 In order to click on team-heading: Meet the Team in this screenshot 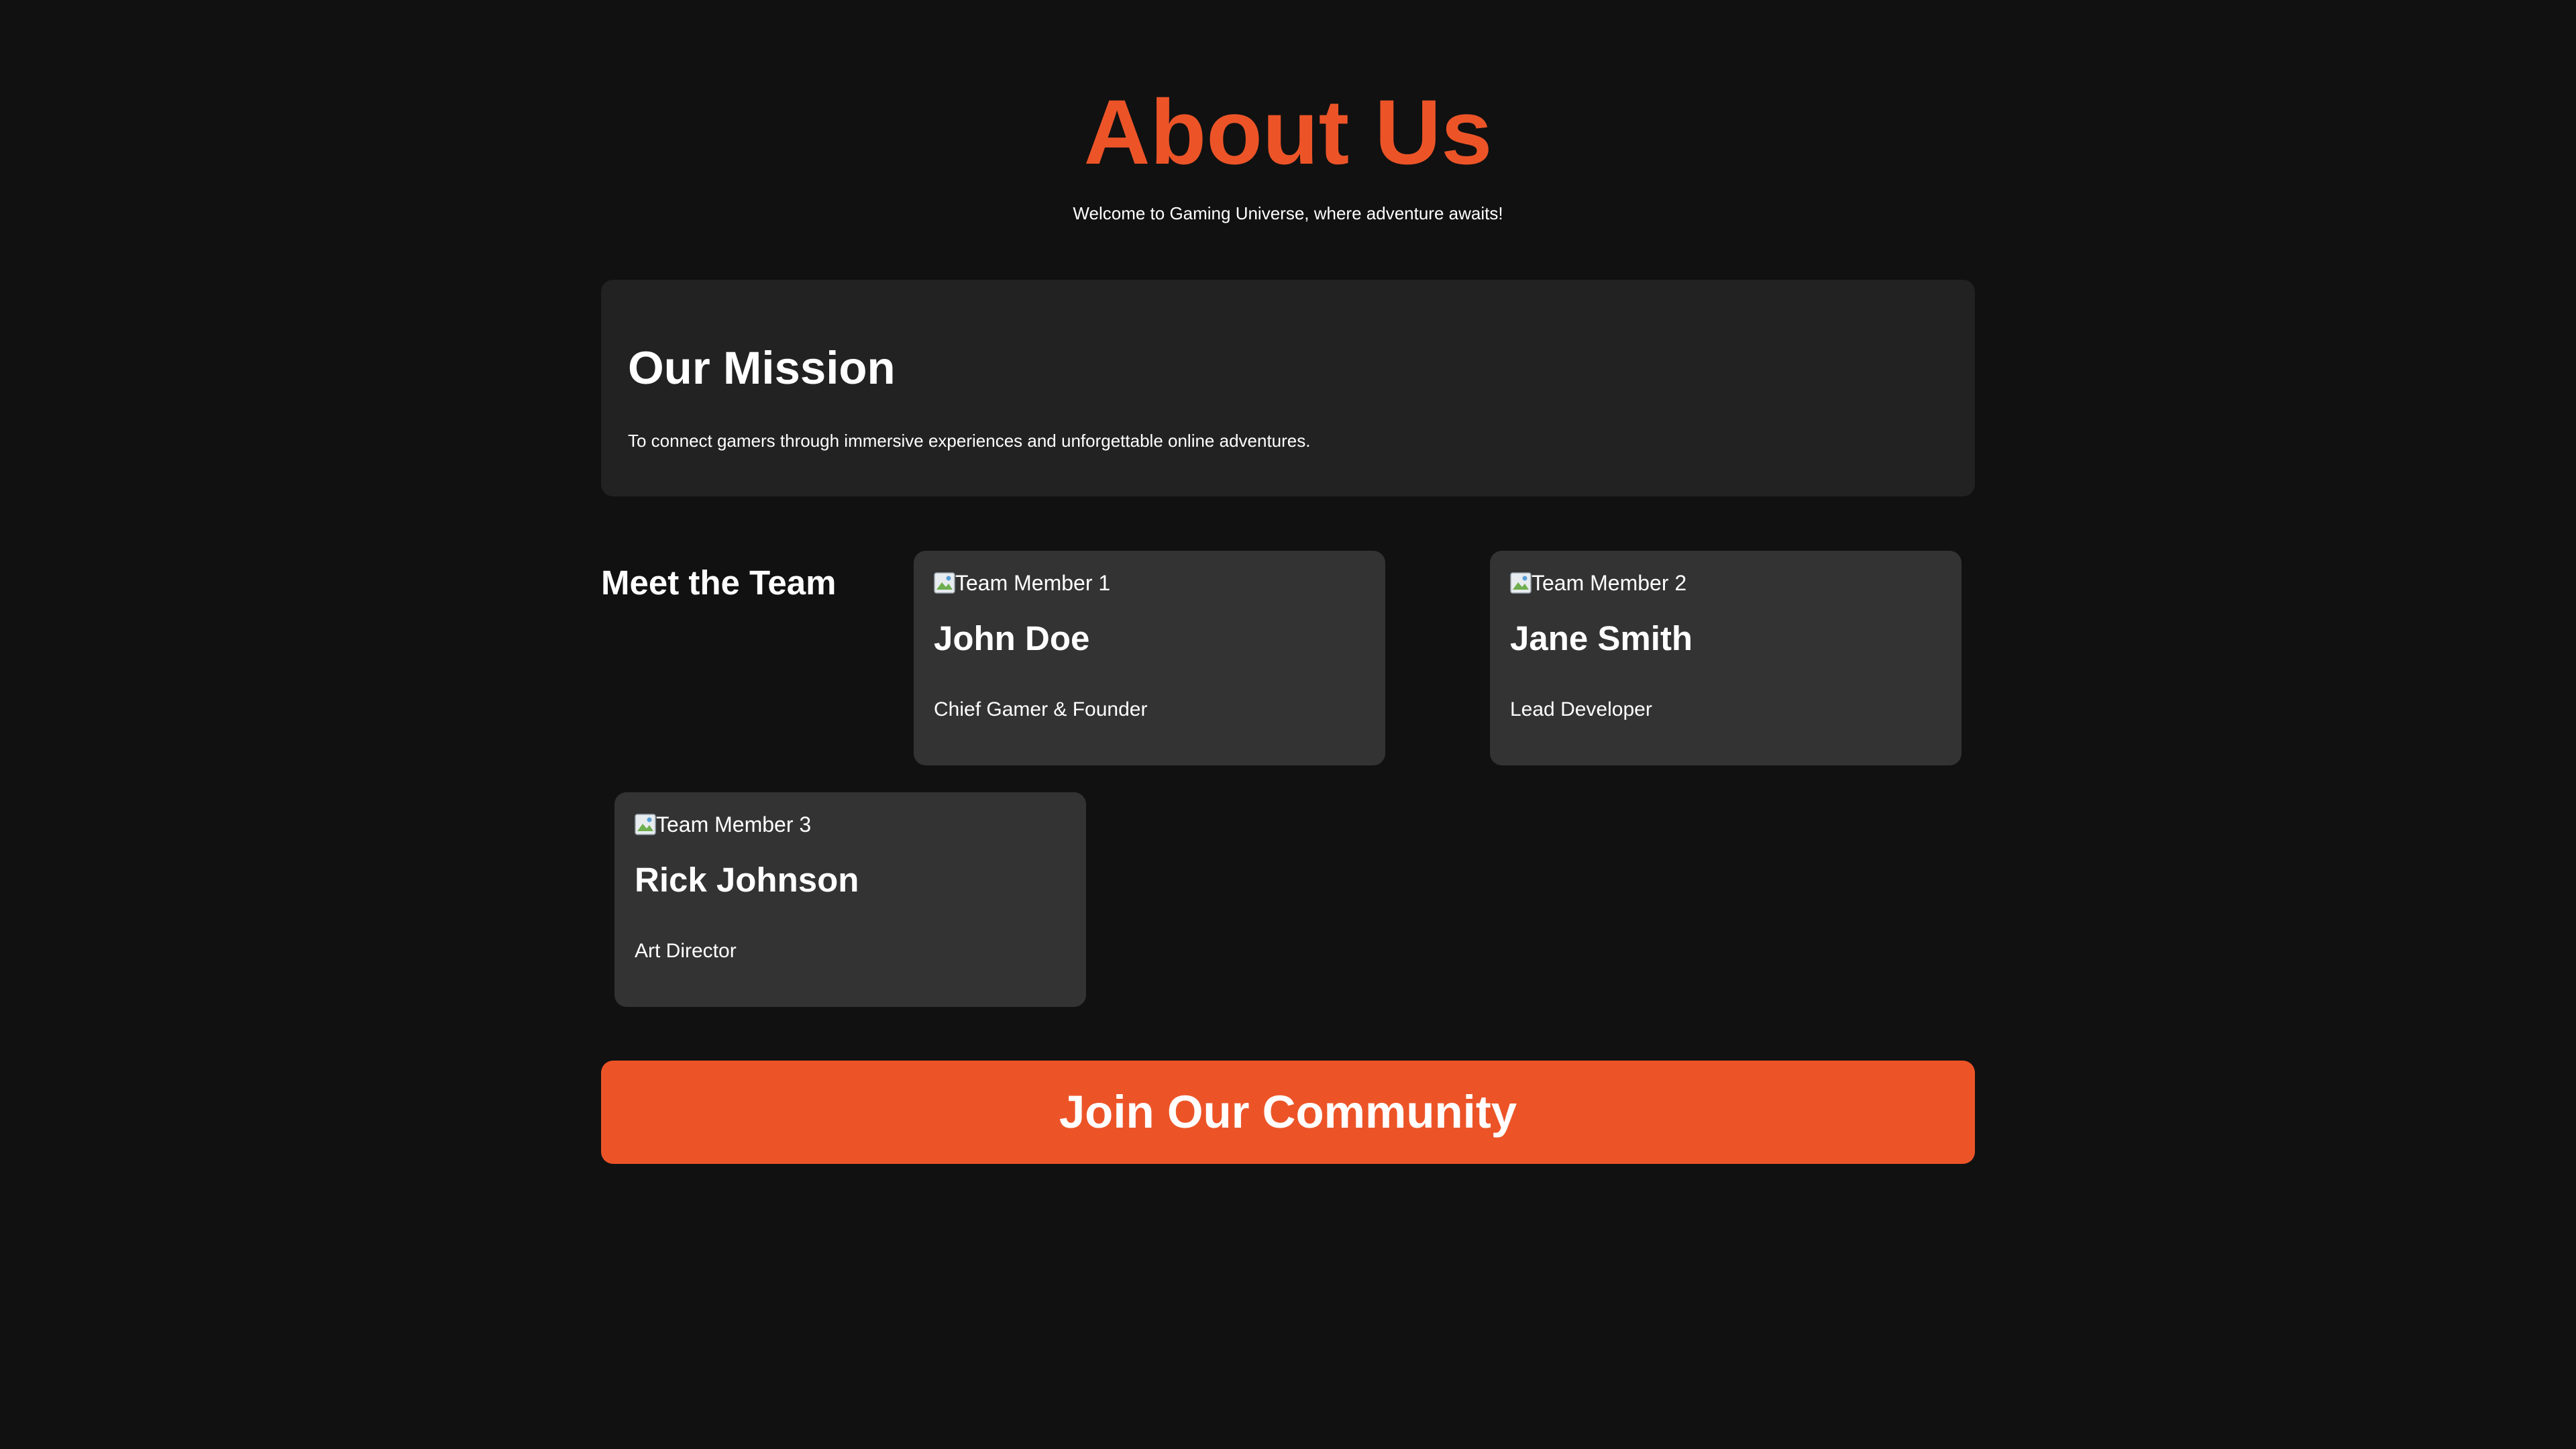, I will do `click(719, 583)`.